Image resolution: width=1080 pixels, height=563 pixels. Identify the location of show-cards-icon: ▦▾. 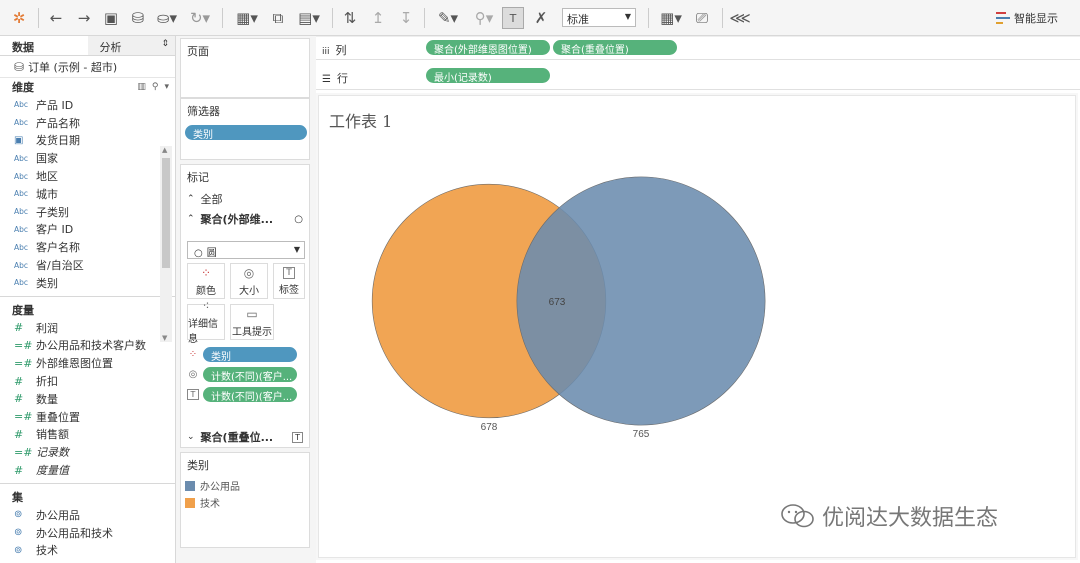
(671, 18).